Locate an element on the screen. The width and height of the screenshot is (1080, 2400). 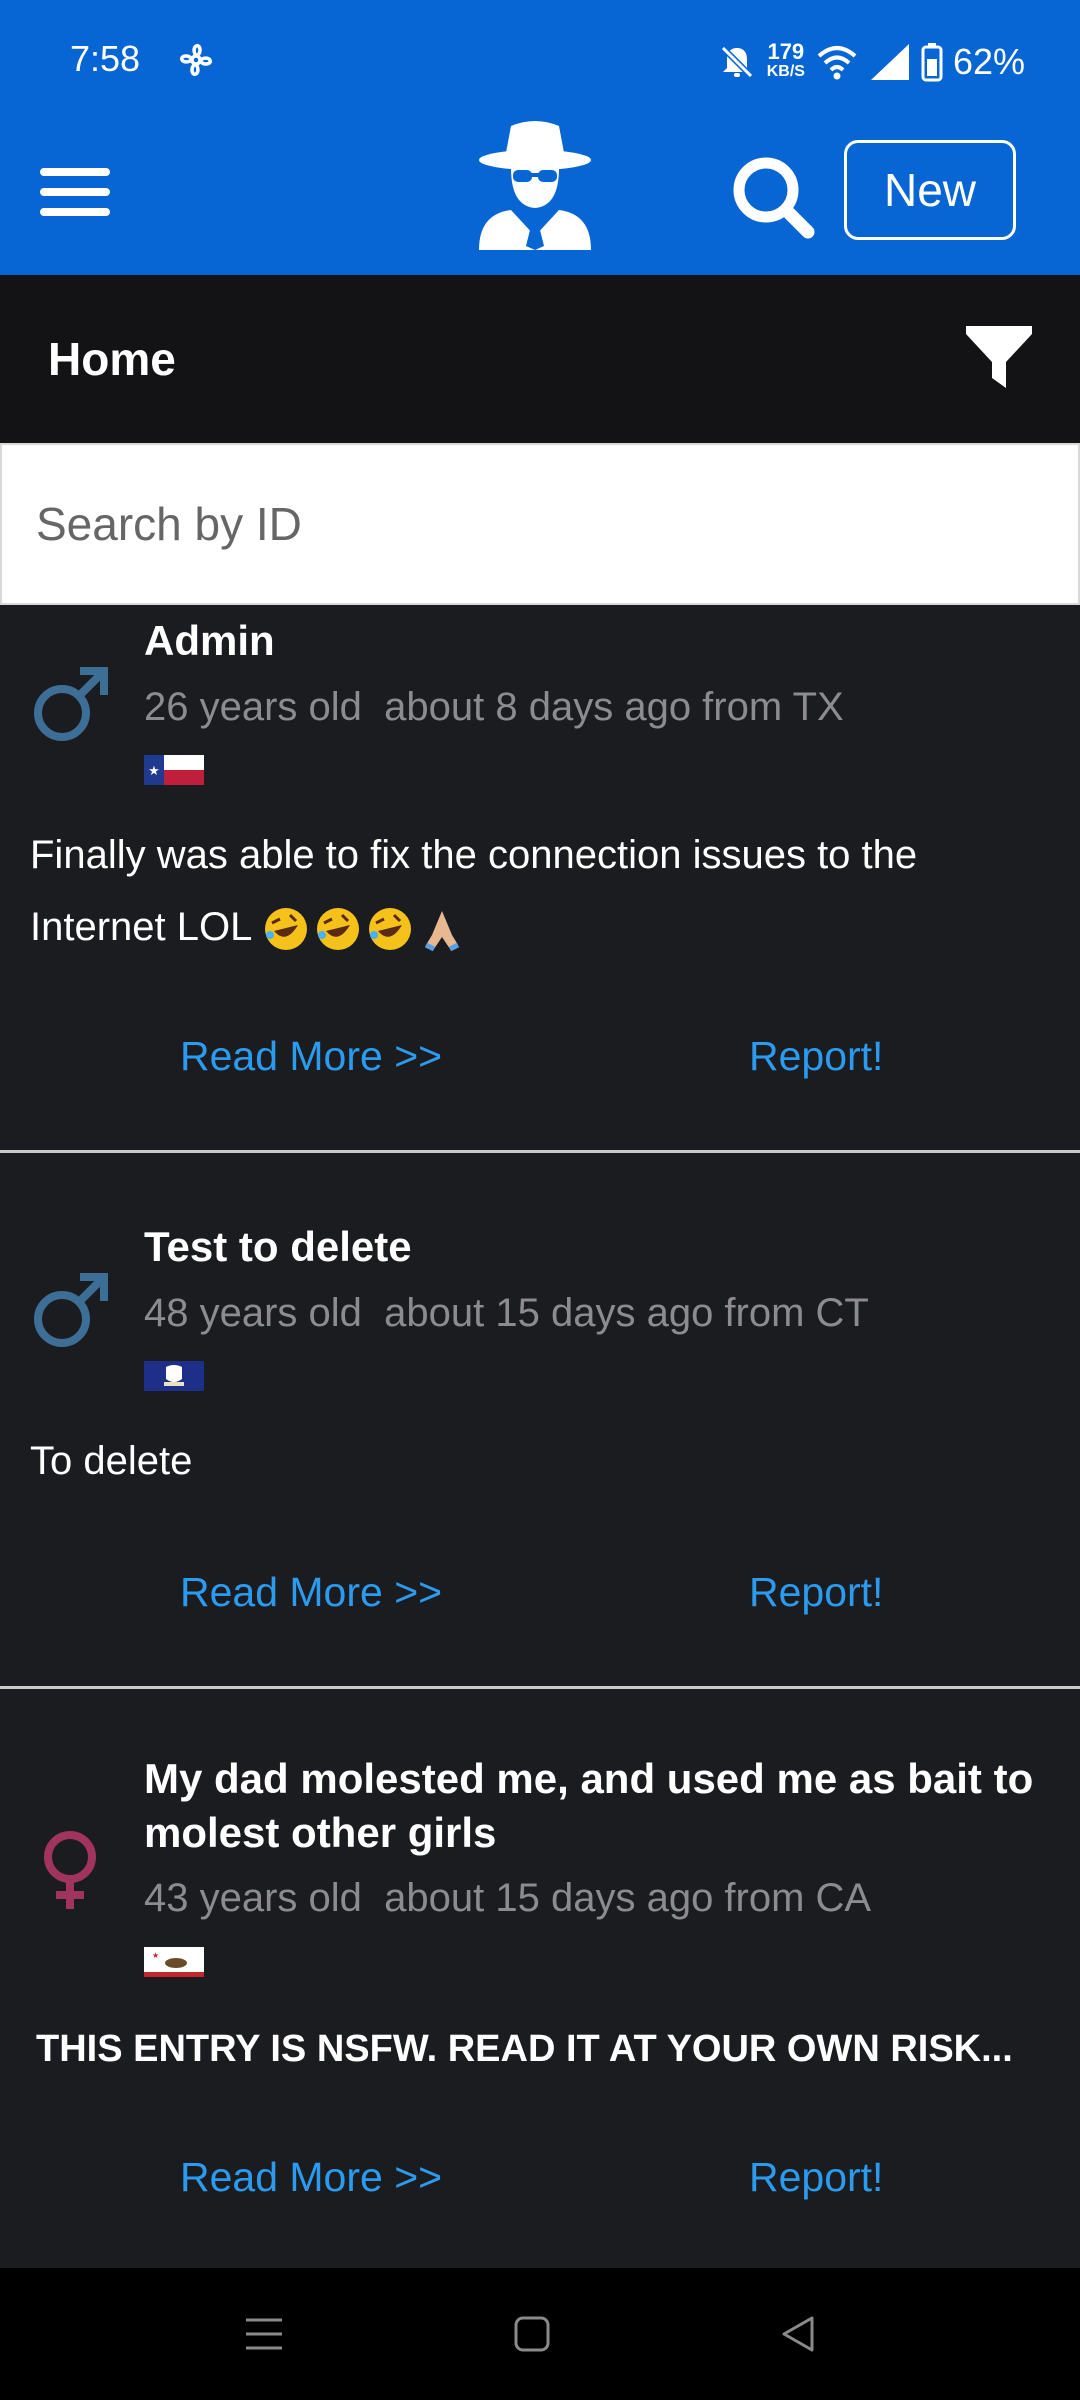
post-age: 43 years old is located at coordinates (253, 1898).